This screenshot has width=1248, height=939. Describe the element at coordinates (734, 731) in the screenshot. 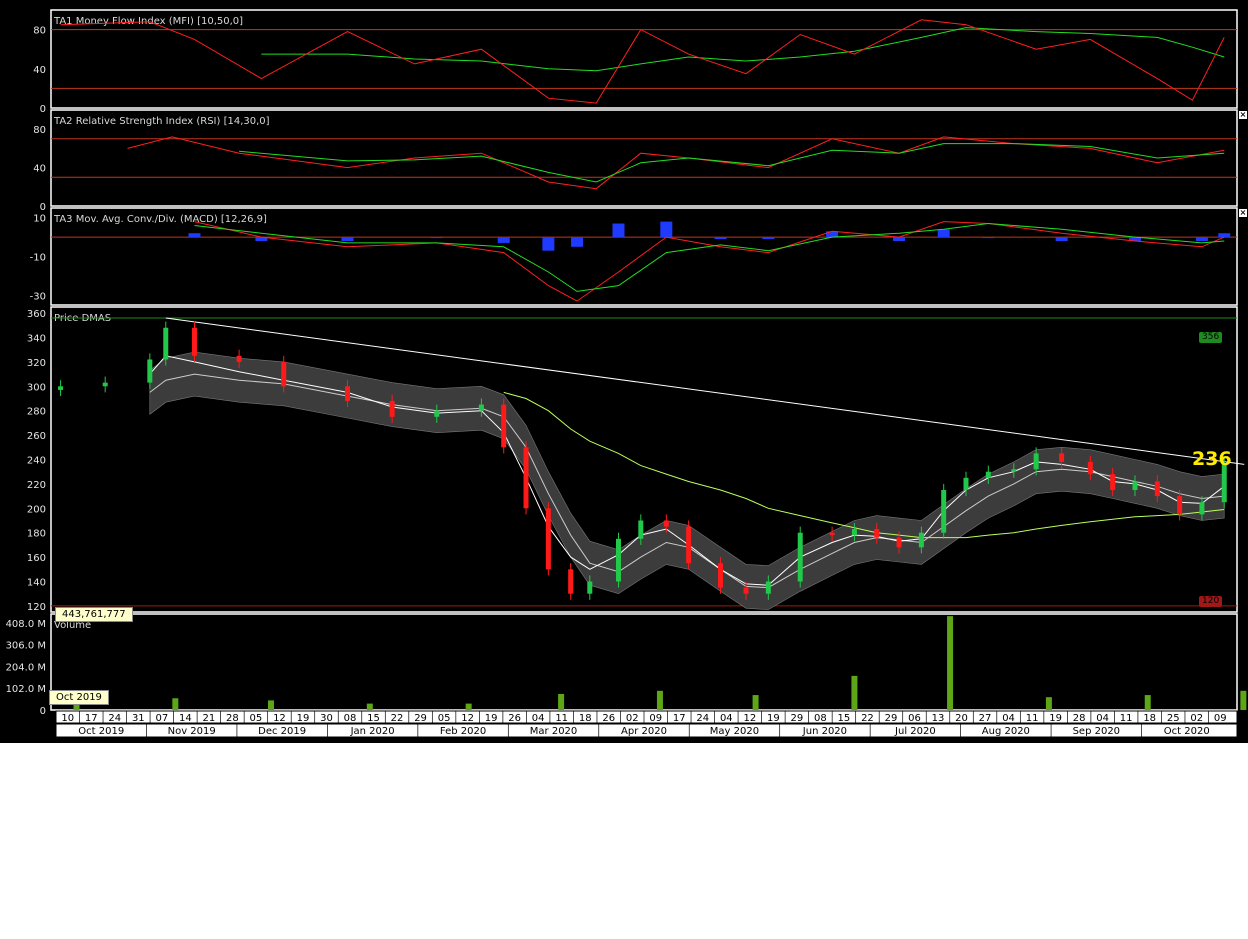

I see `month-label: May 2020` at that location.